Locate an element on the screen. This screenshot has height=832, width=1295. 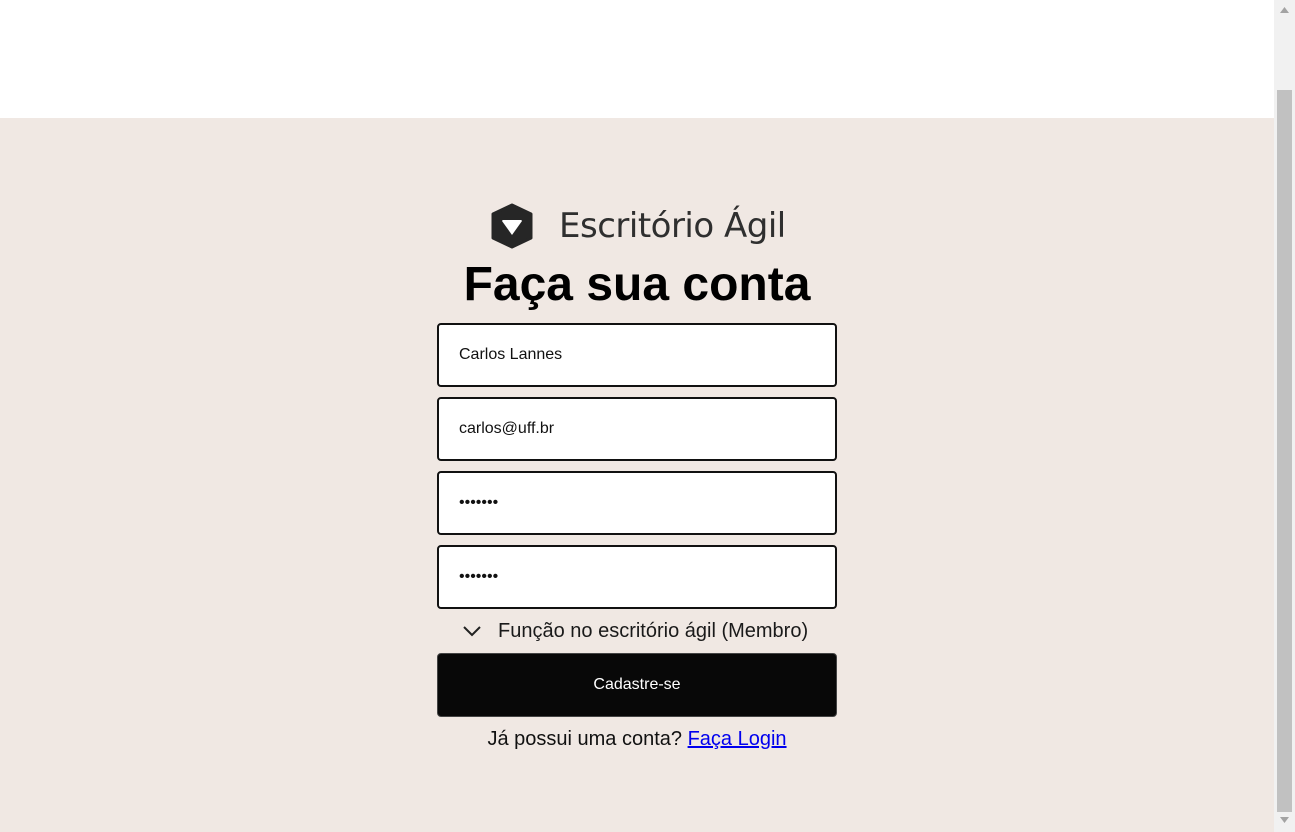
scrollbar-thumb is located at coordinates (1284, 451).